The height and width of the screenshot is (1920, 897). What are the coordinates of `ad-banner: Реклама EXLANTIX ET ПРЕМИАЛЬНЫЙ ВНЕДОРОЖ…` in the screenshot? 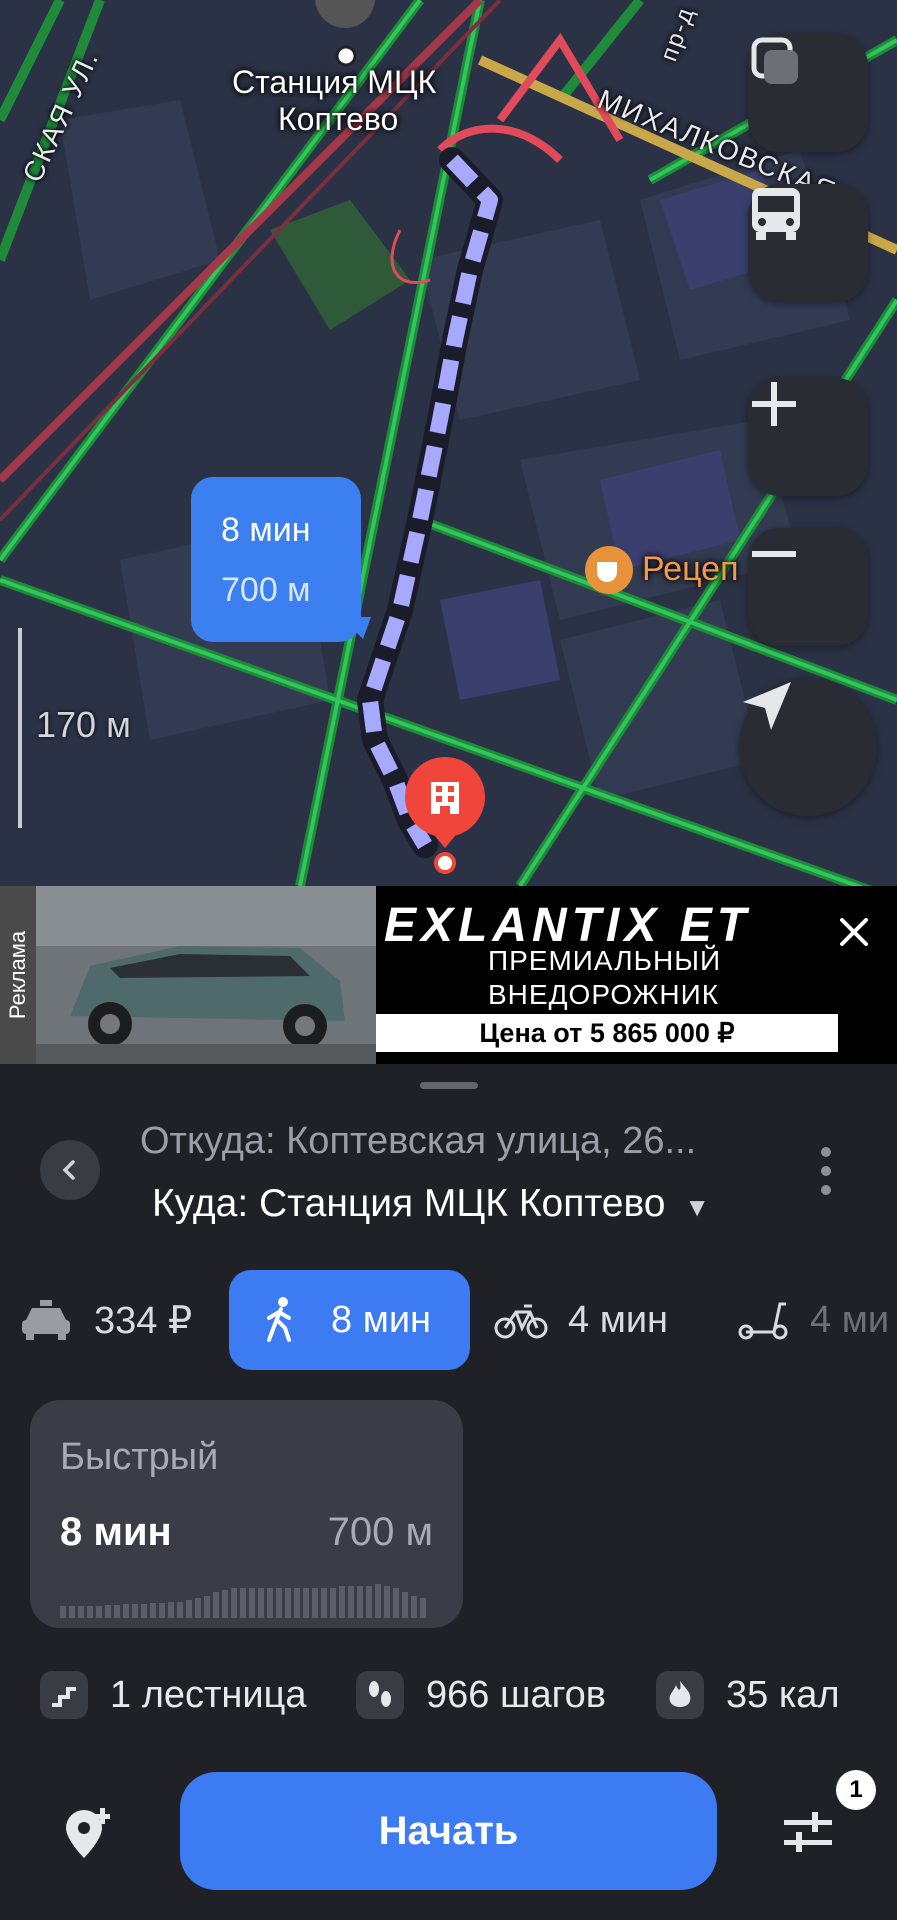 It's located at (448, 975).